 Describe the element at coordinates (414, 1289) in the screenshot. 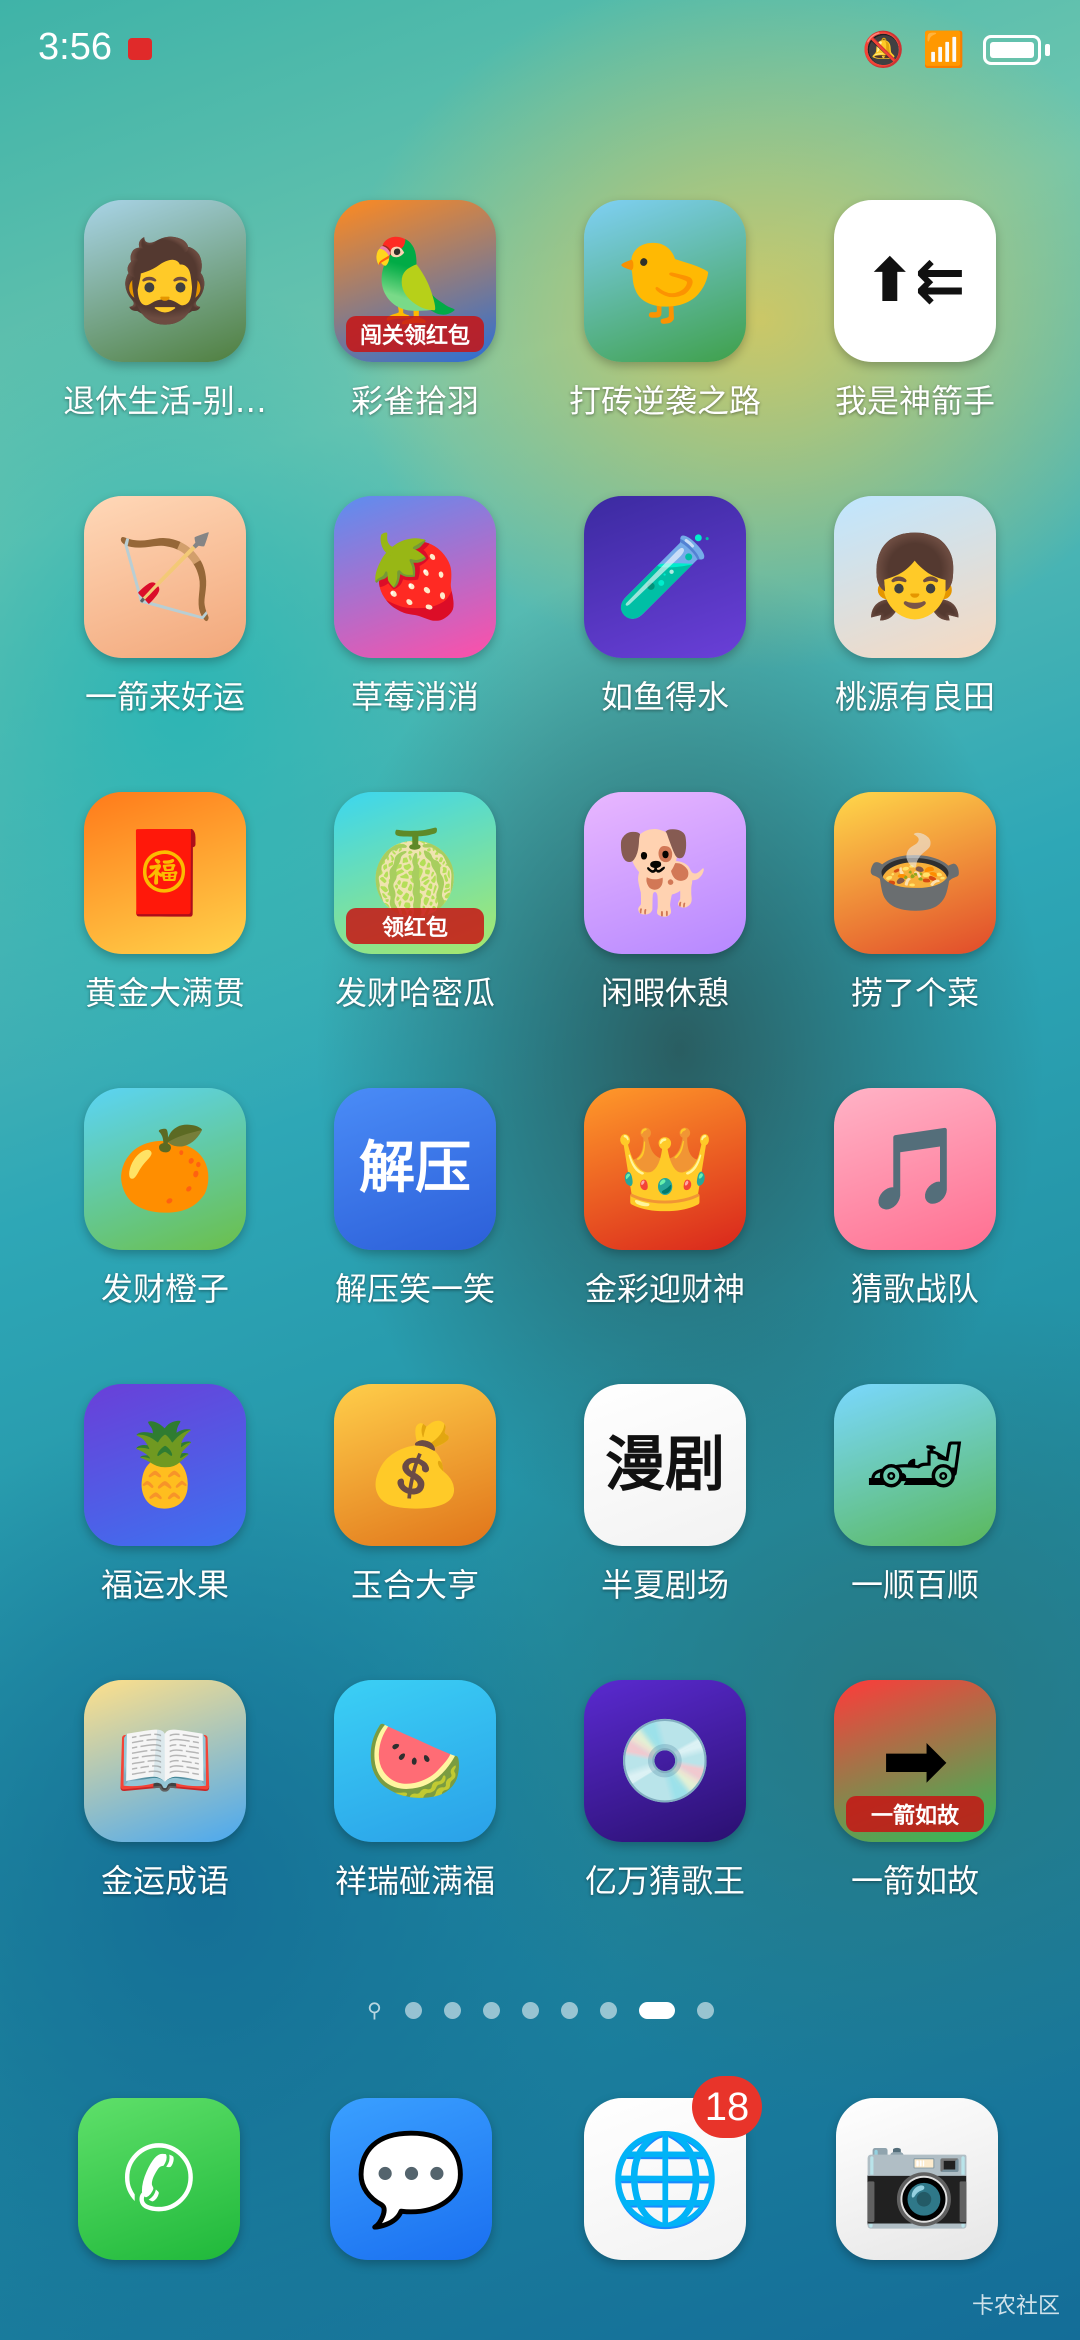

I see `app-label: 解压笑一笑` at that location.